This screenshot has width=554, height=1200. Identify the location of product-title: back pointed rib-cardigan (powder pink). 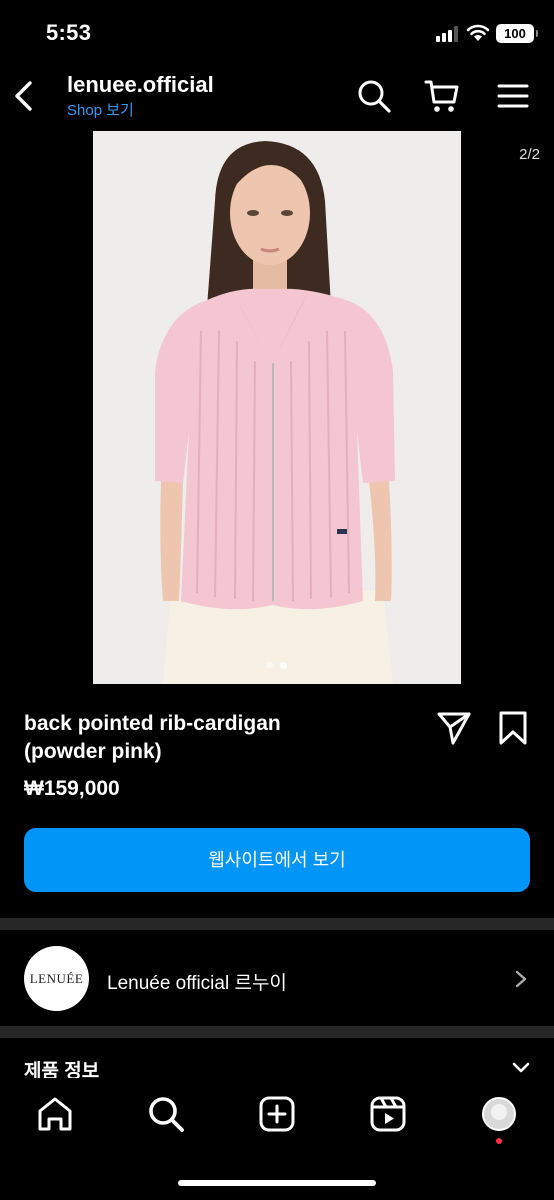
(214, 738).